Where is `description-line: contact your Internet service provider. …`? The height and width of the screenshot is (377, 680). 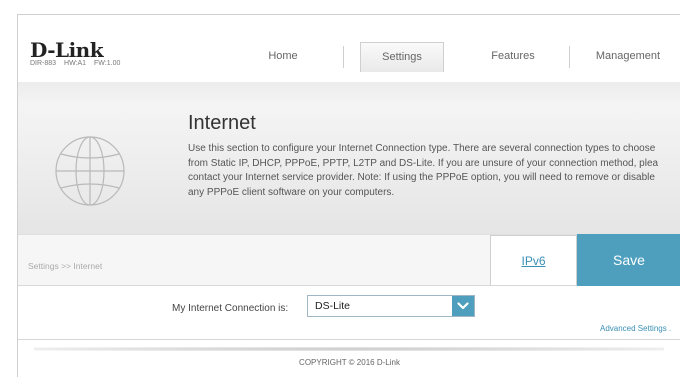
description-line: contact your Internet service provider. … is located at coordinates (421, 177).